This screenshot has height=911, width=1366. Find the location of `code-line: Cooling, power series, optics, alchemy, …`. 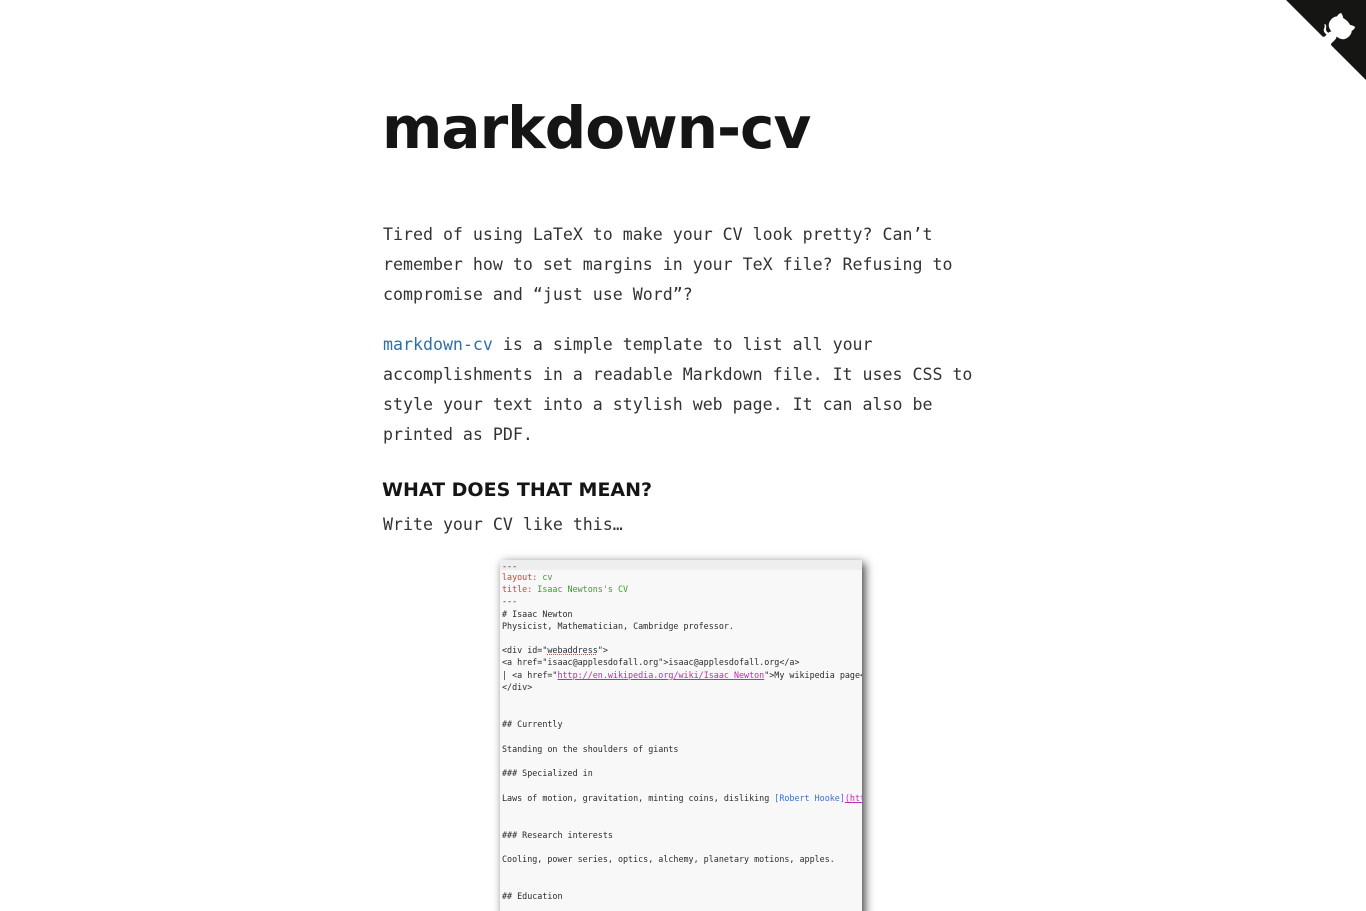

code-line: Cooling, power series, optics, alchemy, … is located at coordinates (668, 859).